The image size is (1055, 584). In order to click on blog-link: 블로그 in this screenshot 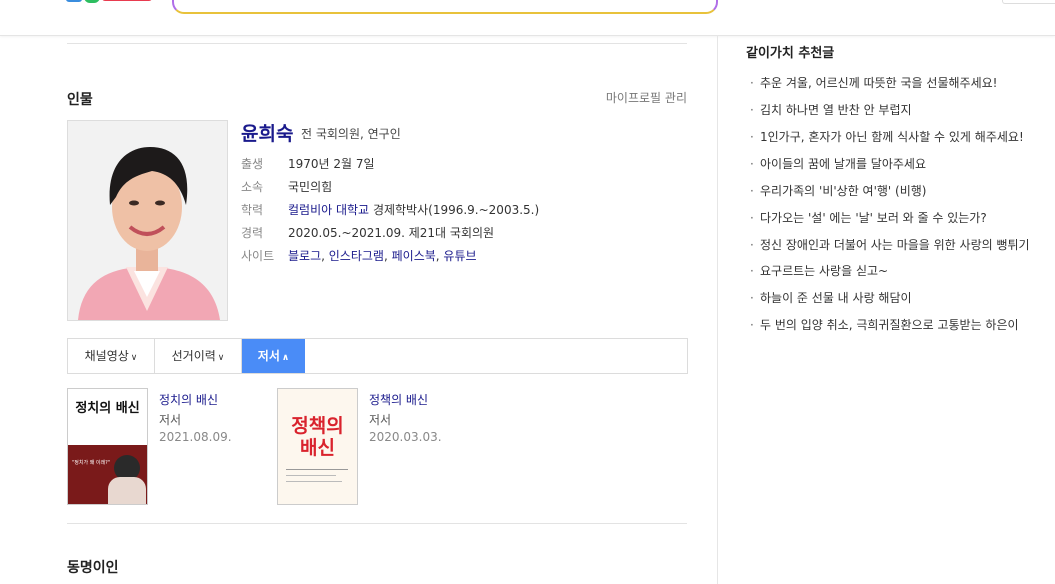, I will do `click(304, 256)`.